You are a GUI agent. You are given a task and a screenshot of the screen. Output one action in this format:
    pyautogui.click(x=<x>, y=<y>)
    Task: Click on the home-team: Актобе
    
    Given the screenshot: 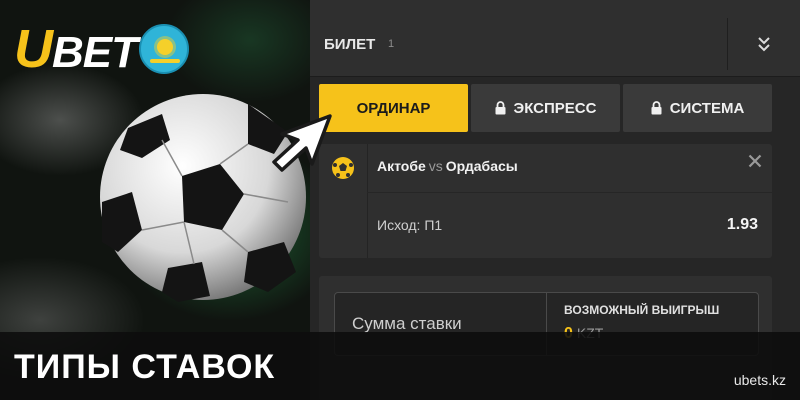 What is the action you would take?
    pyautogui.click(x=401, y=166)
    